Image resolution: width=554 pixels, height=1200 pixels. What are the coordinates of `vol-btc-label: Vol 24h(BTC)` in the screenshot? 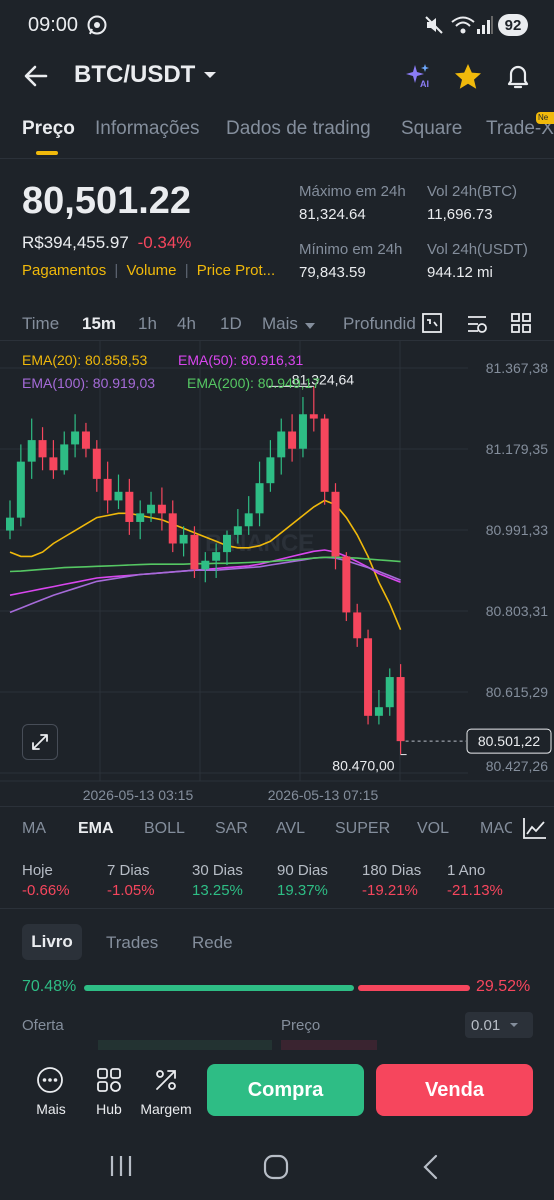 It's located at (472, 191).